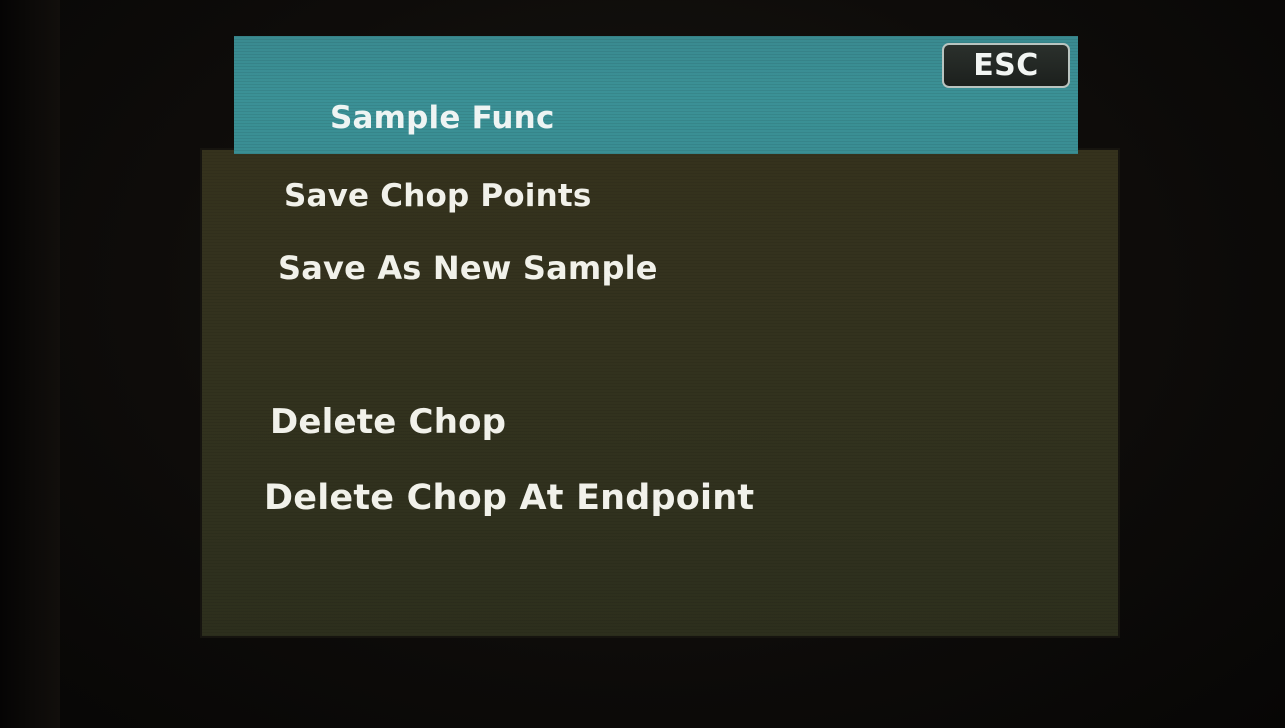 This screenshot has height=728, width=1285. I want to click on menu-item-delete-chop-at-endpoint: Delete Chop At Endpoint, so click(509, 498).